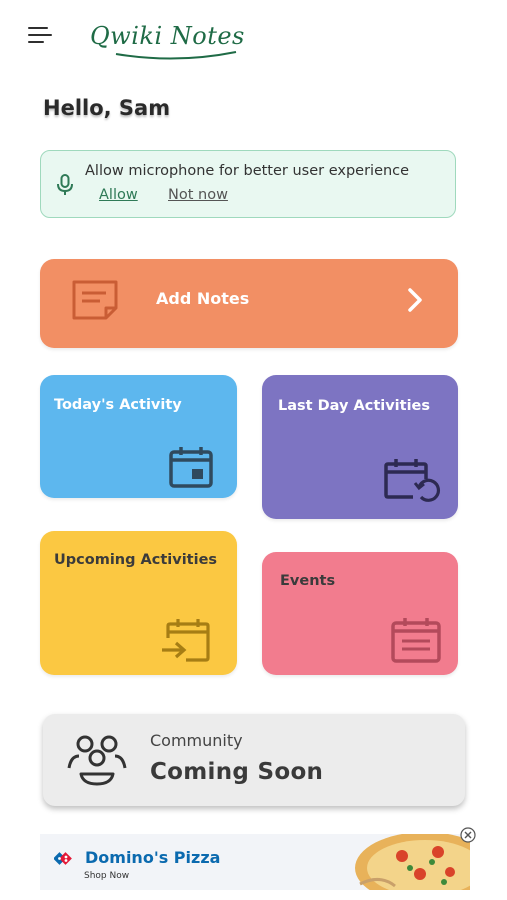 This screenshot has height=900, width=507. What do you see at coordinates (360, 613) in the screenshot?
I see `events-card: Events` at bounding box center [360, 613].